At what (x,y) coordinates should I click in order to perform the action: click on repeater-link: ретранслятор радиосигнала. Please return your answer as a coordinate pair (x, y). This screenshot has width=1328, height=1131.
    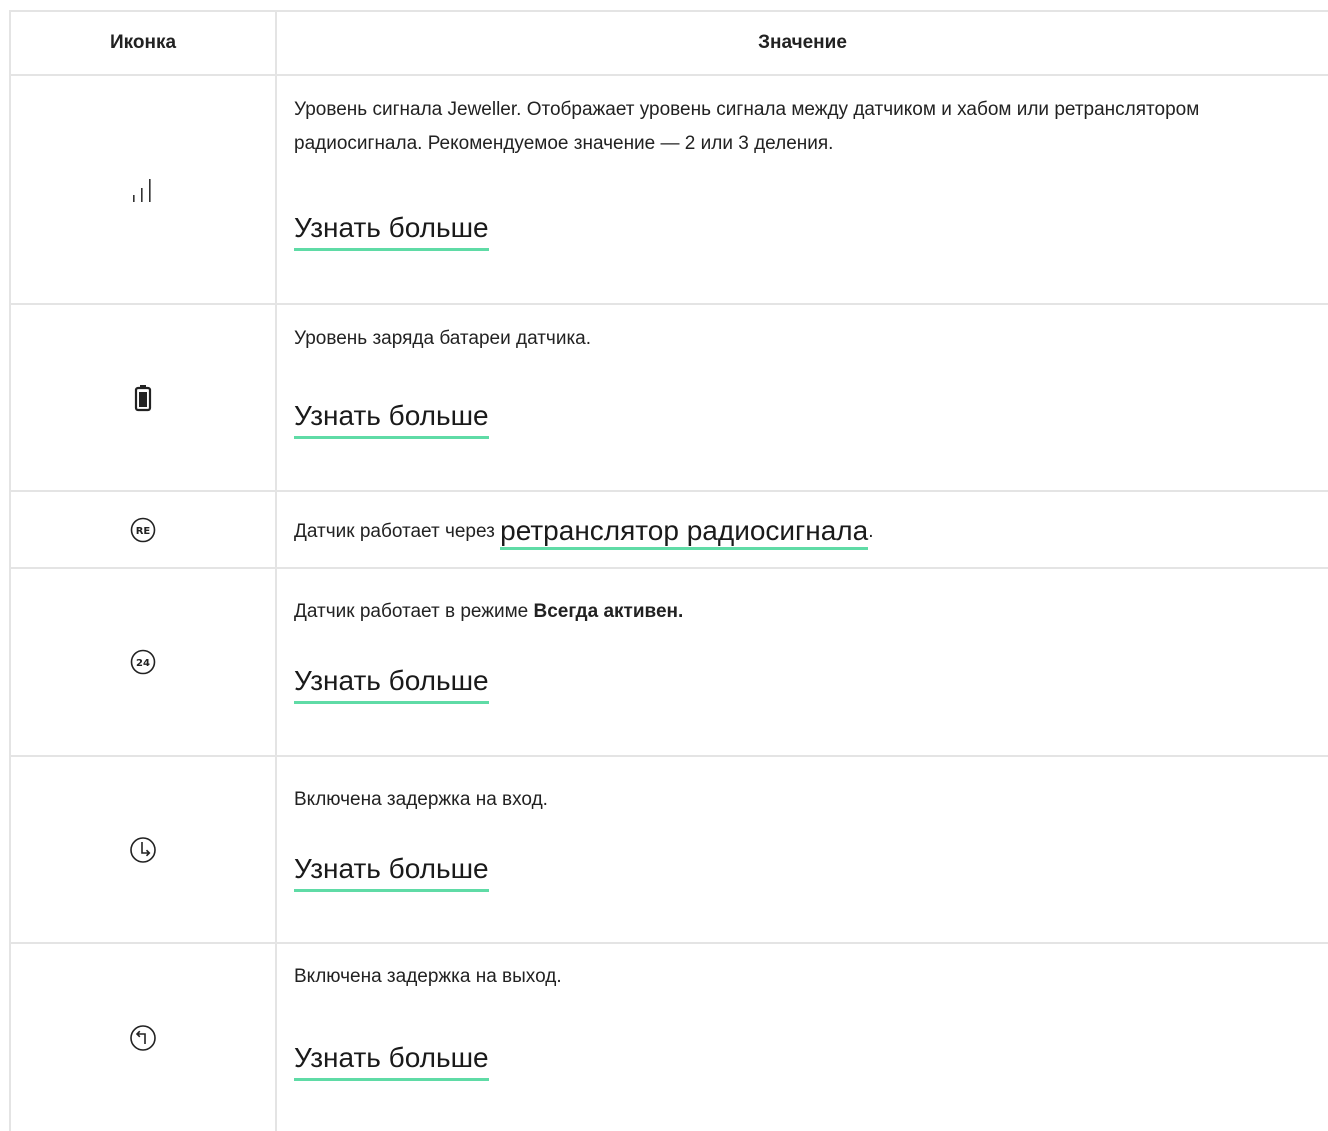
    Looking at the image, I should click on (684, 532).